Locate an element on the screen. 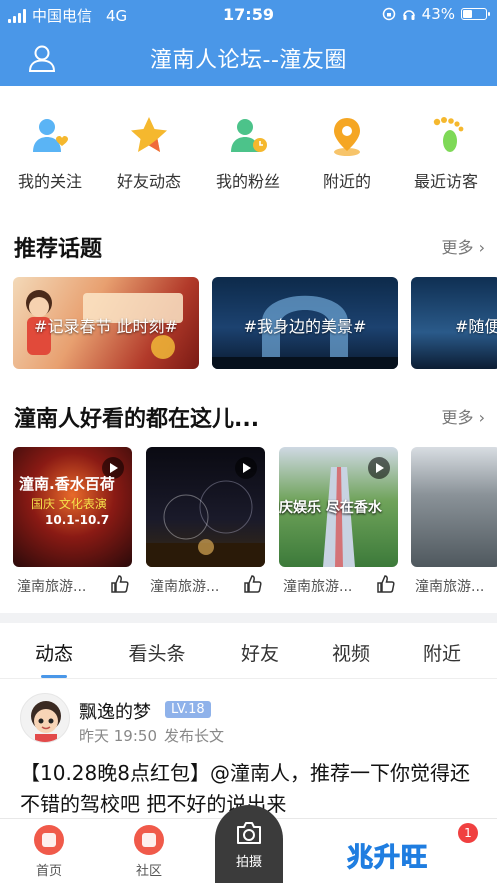 This screenshot has width=497, height=883. battery-fill is located at coordinates (468, 14).